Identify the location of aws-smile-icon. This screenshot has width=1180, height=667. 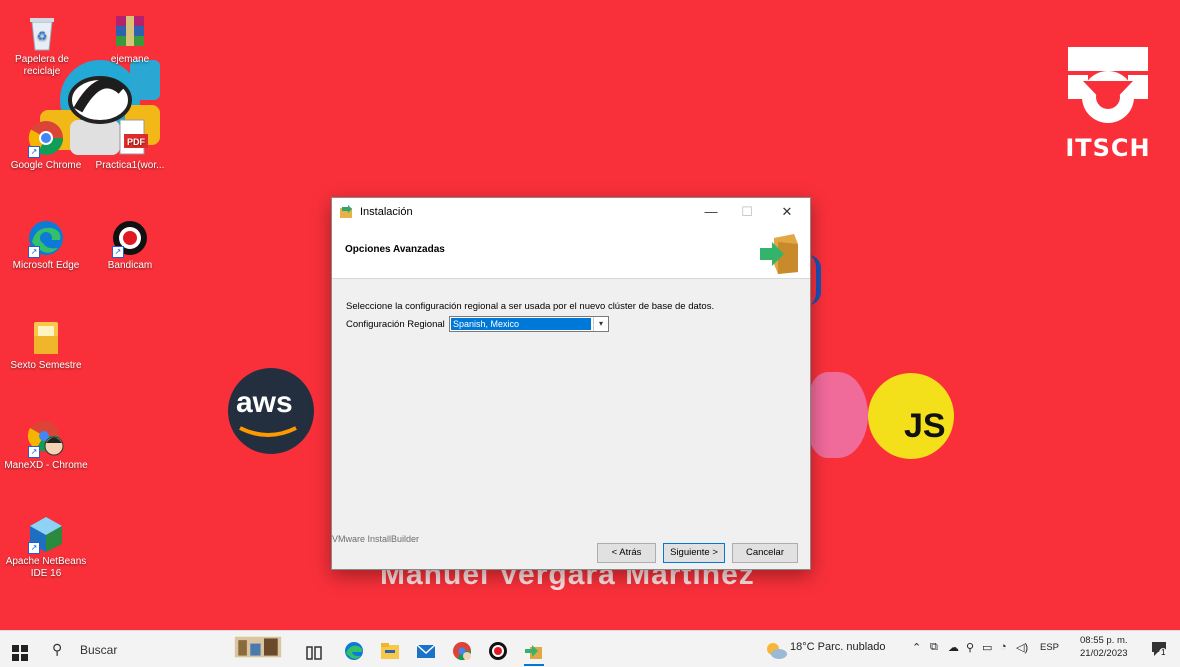
(268, 431).